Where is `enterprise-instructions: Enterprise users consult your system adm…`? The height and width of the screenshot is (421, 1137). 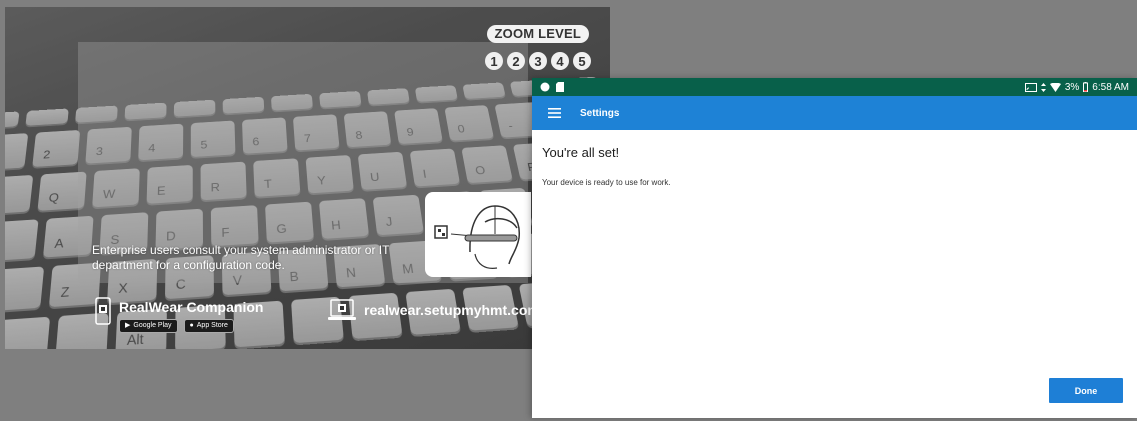
enterprise-instructions: Enterprise users consult your system adm… is located at coordinates (242, 258).